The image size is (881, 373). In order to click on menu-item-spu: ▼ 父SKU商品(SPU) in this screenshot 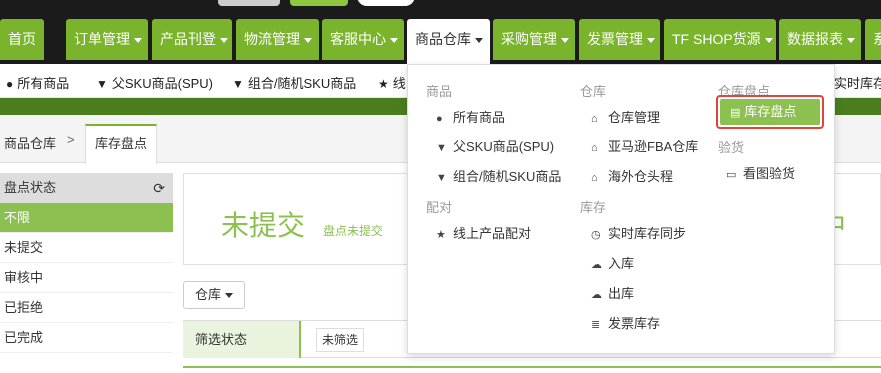, I will do `click(495, 145)`.